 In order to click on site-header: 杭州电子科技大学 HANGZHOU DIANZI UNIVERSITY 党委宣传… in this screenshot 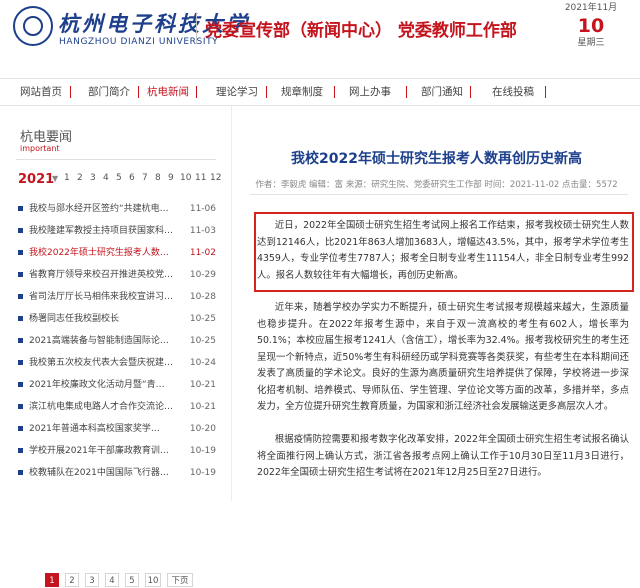, I will do `click(320, 36)`.